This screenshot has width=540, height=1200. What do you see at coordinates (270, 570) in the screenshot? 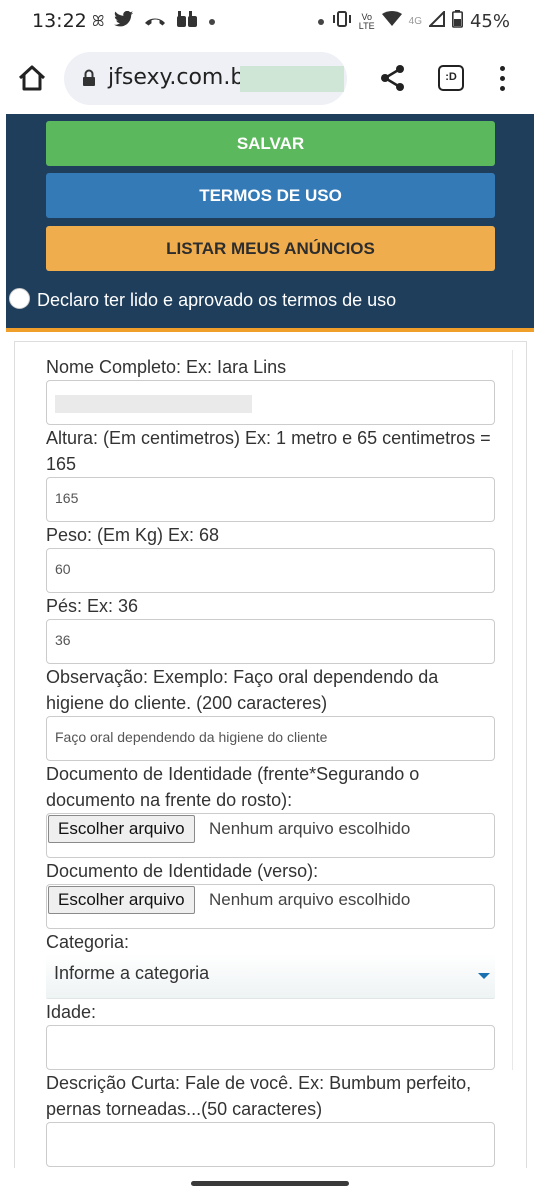
I see `weight-input: 60` at bounding box center [270, 570].